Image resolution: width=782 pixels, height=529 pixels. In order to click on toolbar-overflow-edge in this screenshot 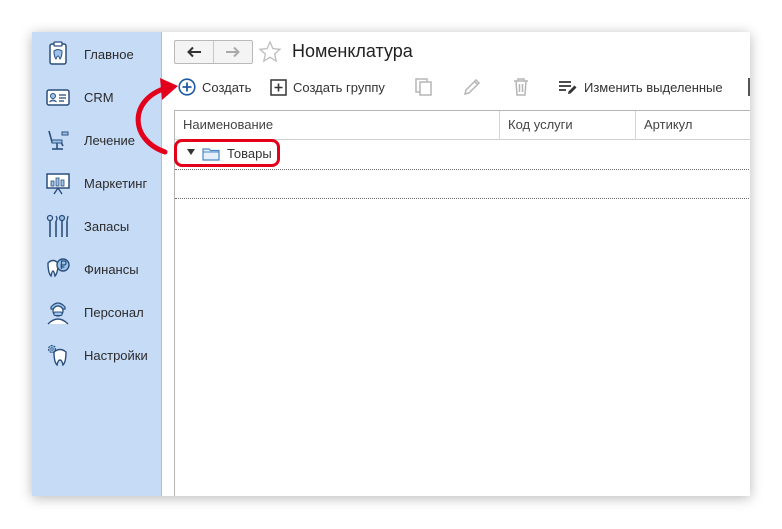, I will do `click(749, 87)`.